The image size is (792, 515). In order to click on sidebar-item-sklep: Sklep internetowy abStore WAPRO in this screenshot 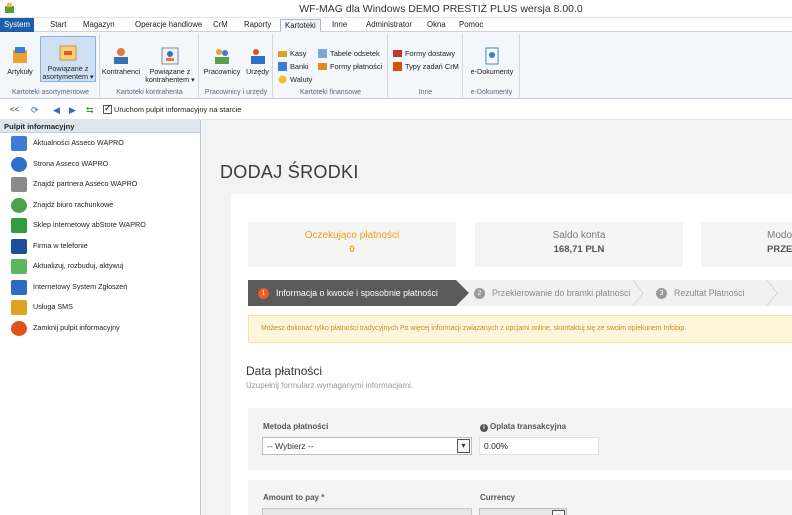, I will do `click(100, 225)`.